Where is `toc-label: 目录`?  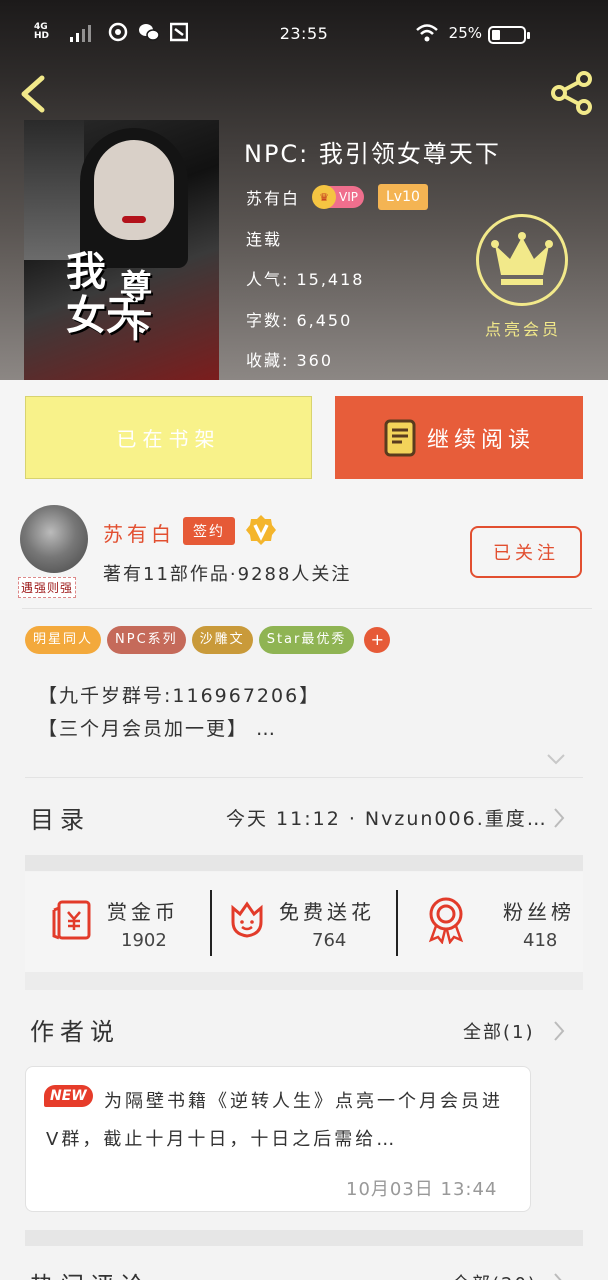
toc-label: 目录 is located at coordinates (60, 817).